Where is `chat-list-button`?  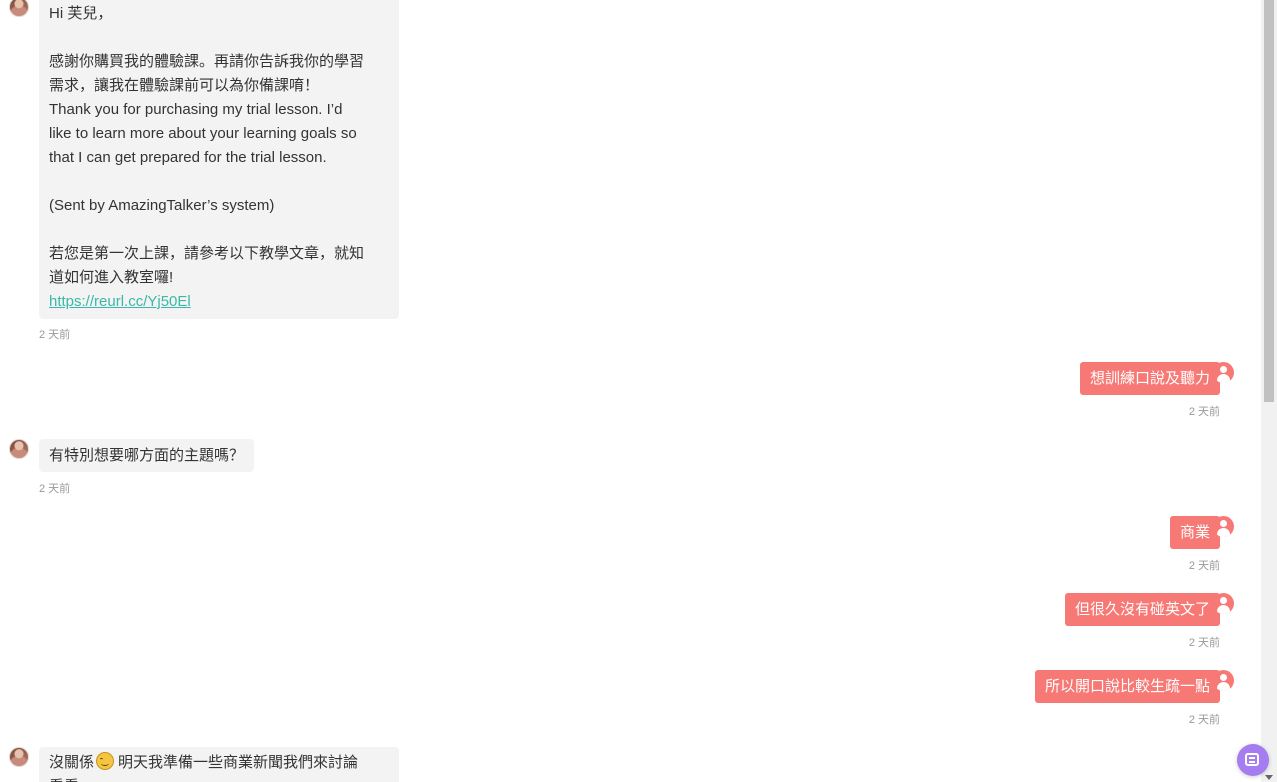 chat-list-button is located at coordinates (1253, 760).